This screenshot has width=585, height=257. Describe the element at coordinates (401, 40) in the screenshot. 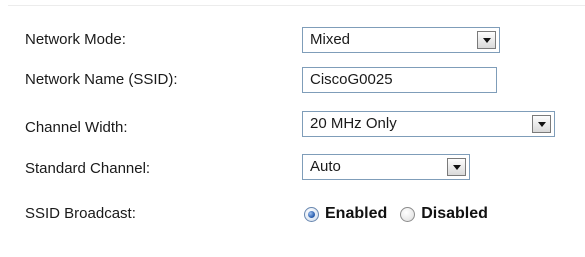

I see `network-mode-select: Mixed` at that location.